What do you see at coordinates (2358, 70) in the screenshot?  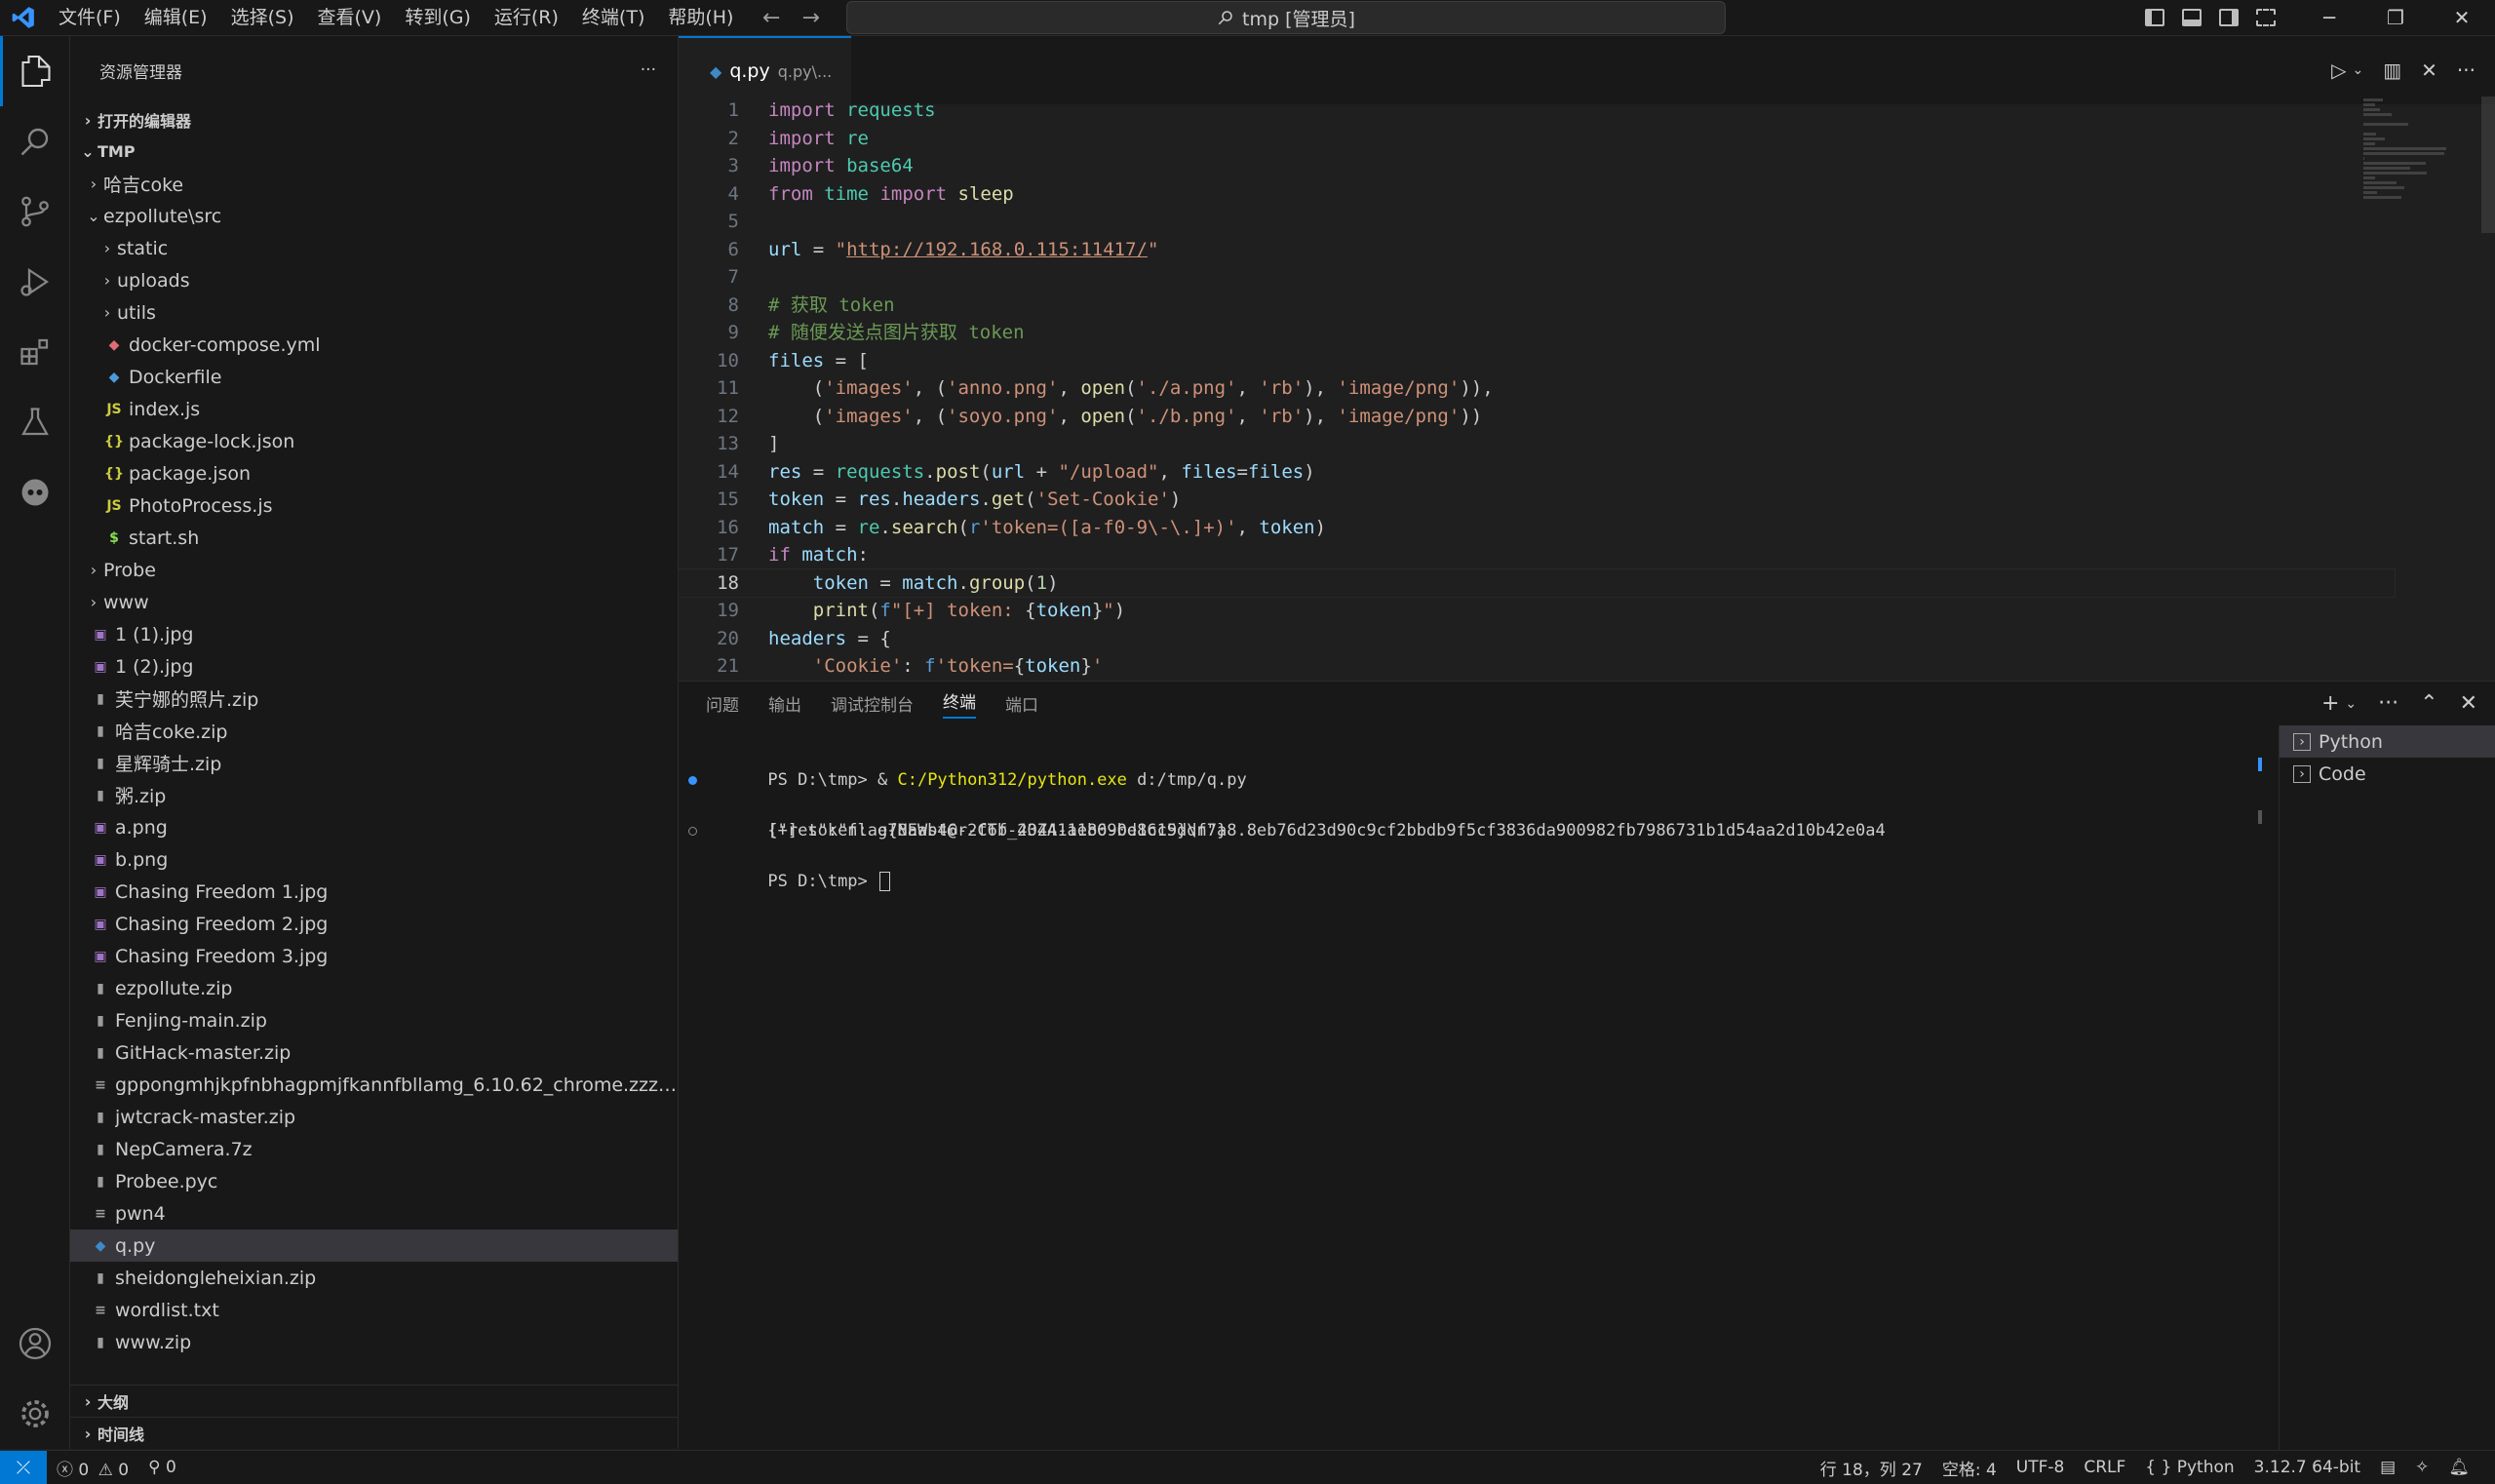 I see `run-dropdown-chevron-icon: ⌄` at bounding box center [2358, 70].